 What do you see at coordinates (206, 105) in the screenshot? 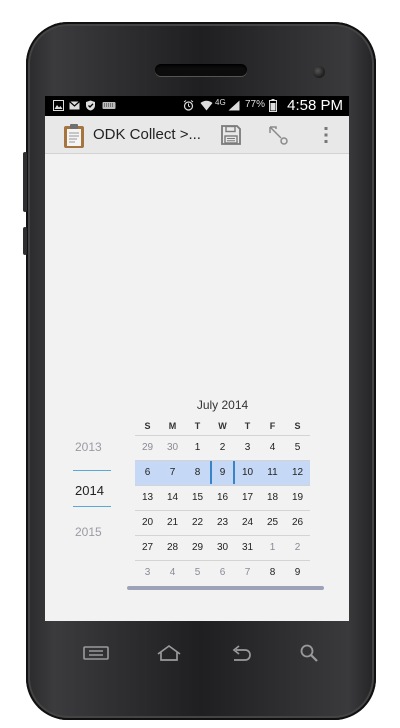
I see `wifi-icon` at bounding box center [206, 105].